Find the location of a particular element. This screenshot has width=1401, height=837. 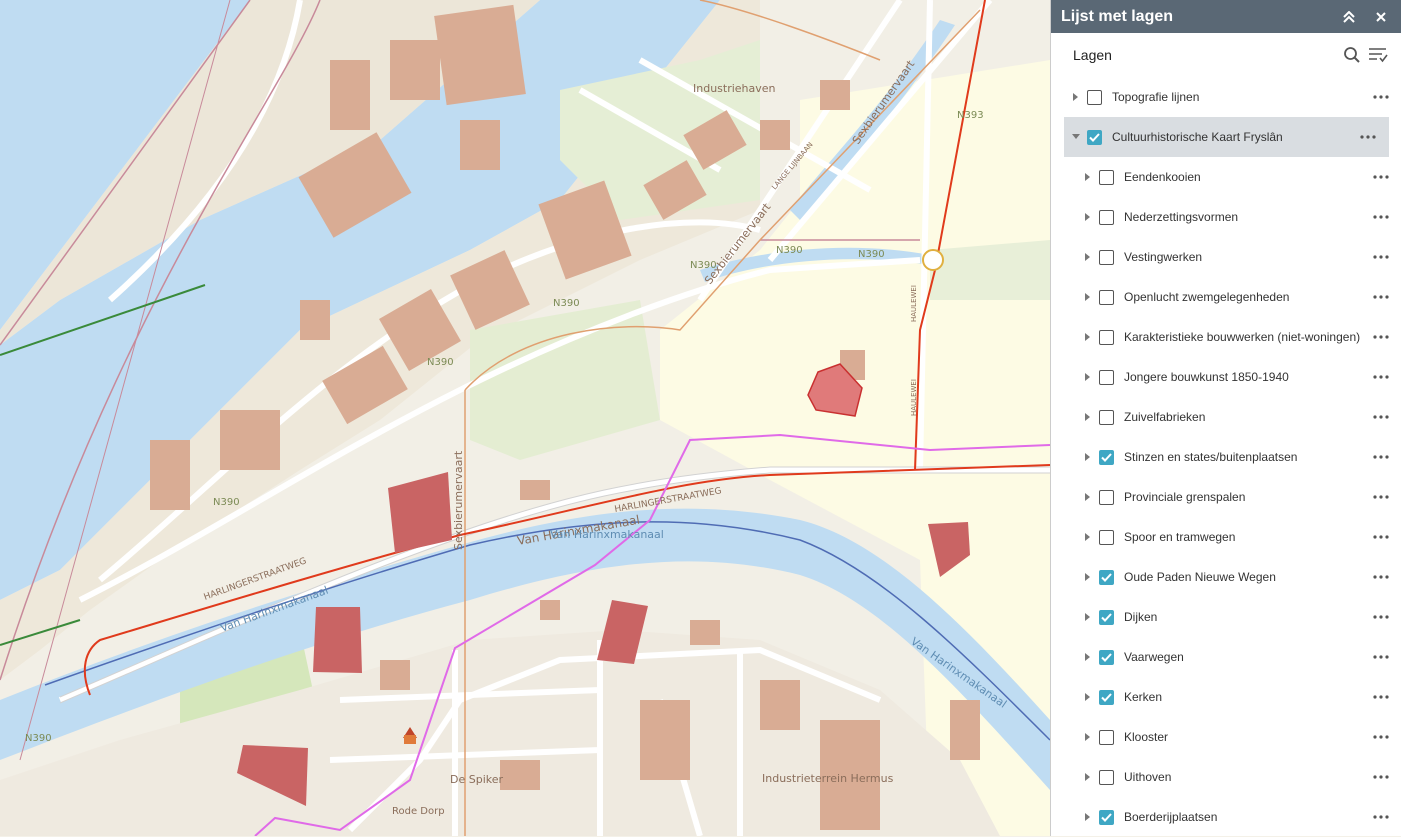

layers-heading: Lagen is located at coordinates (1092, 55).